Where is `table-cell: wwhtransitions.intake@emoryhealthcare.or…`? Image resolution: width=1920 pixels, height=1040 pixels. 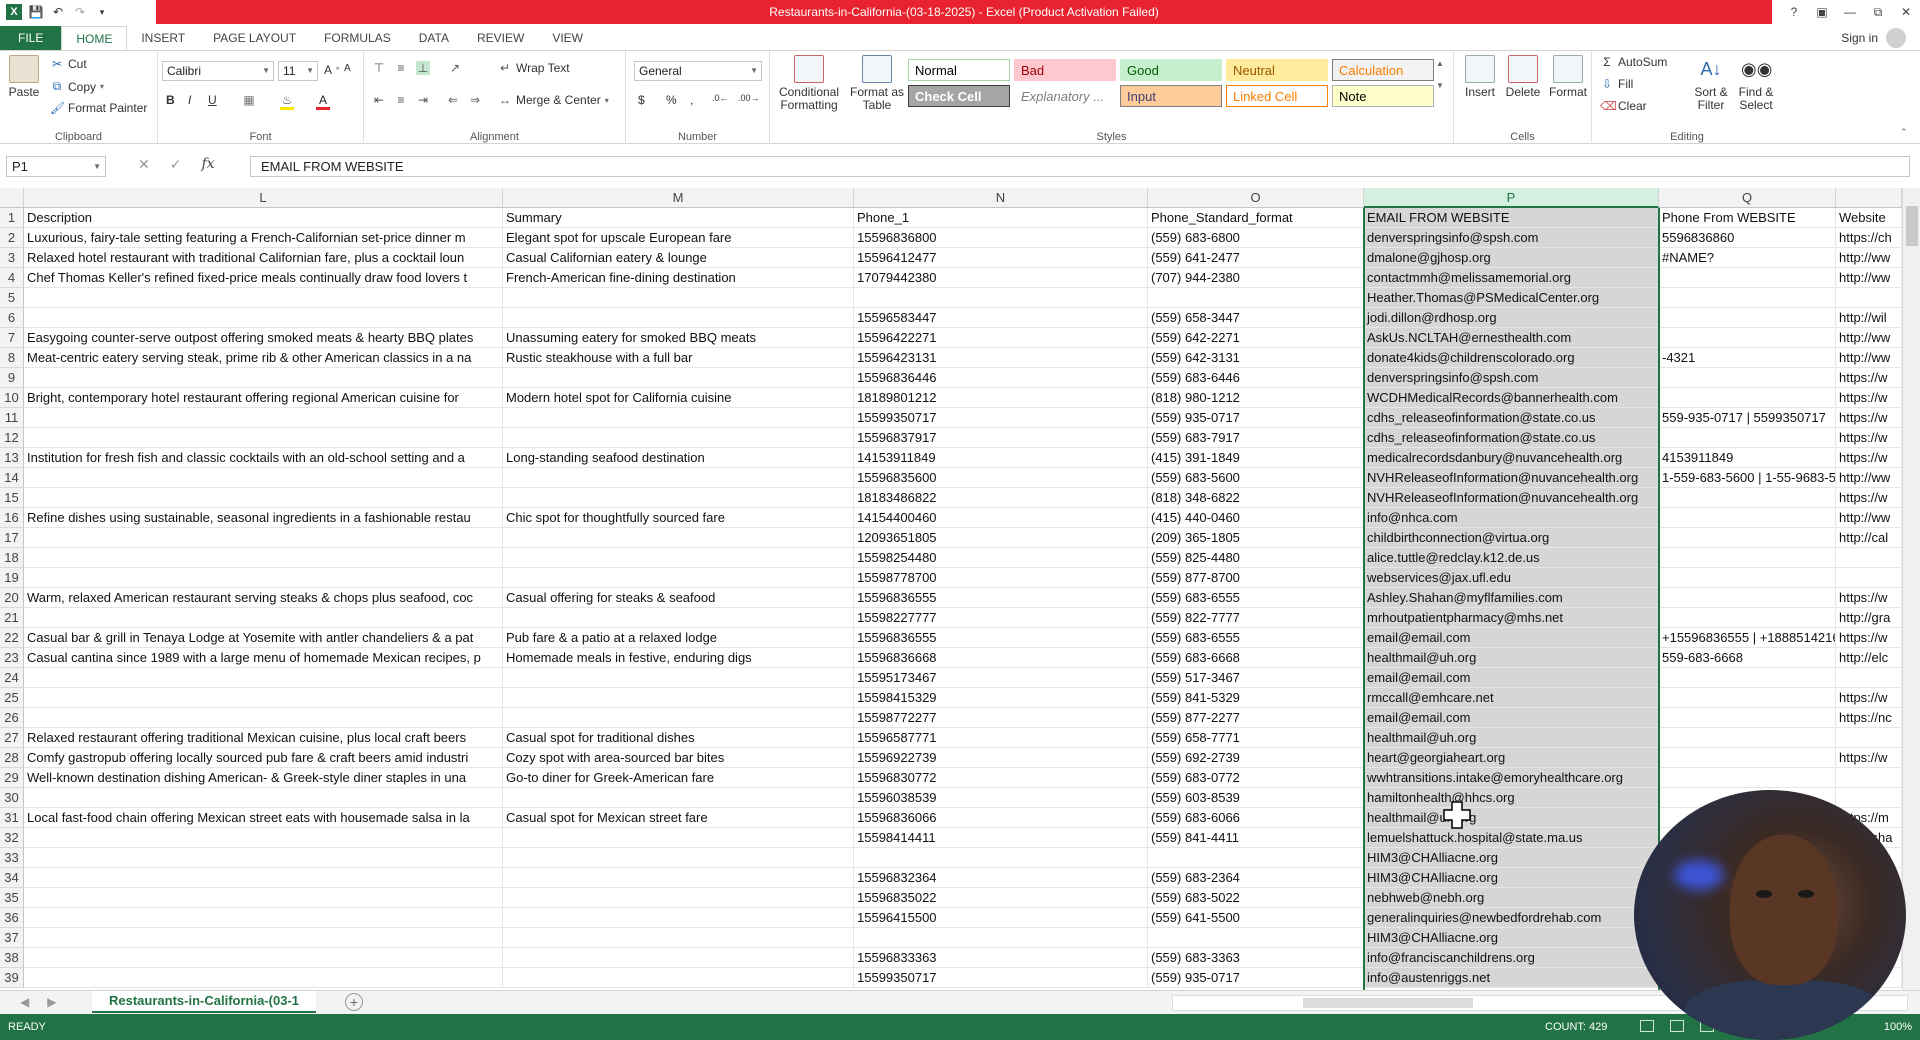 table-cell: wwhtransitions.intake@emoryhealthcare.or… is located at coordinates (1511, 778).